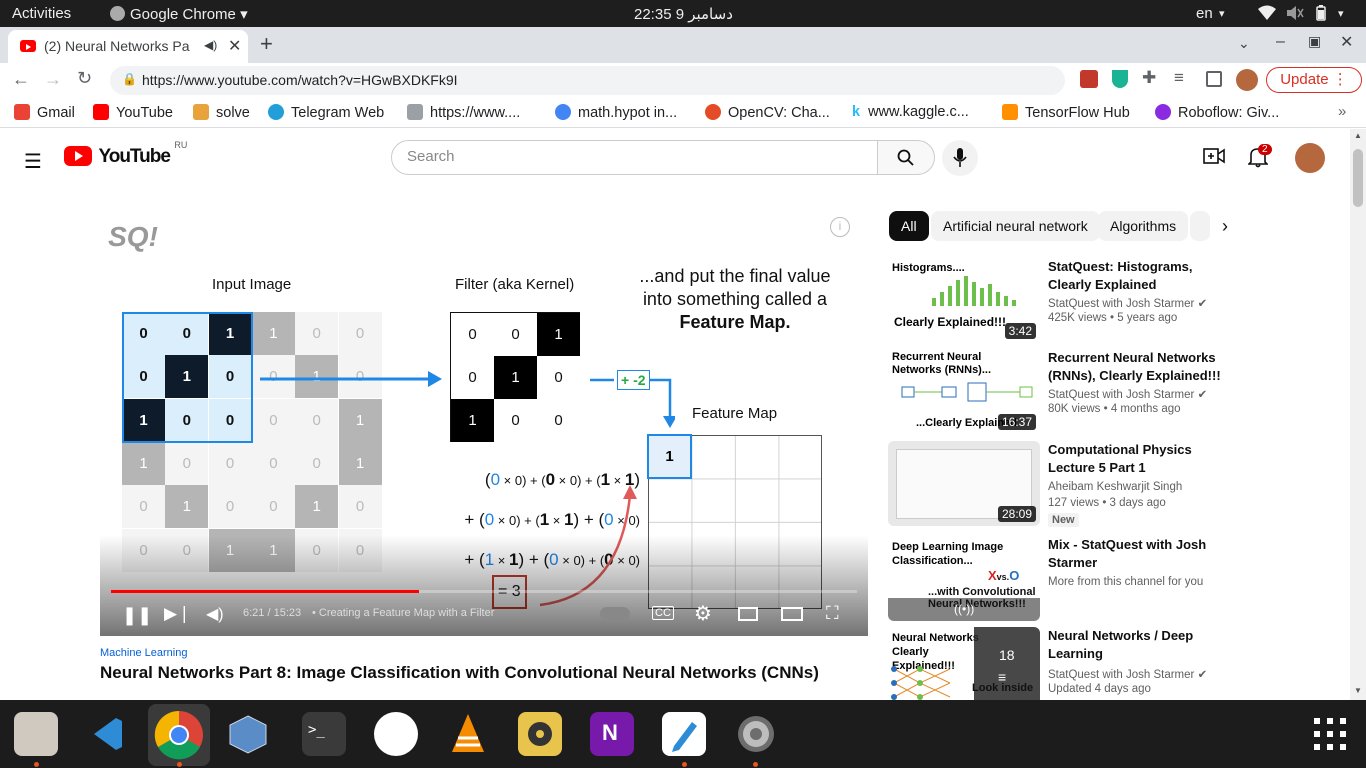  I want to click on chip-algorithms: Algorithms, so click(1143, 226).